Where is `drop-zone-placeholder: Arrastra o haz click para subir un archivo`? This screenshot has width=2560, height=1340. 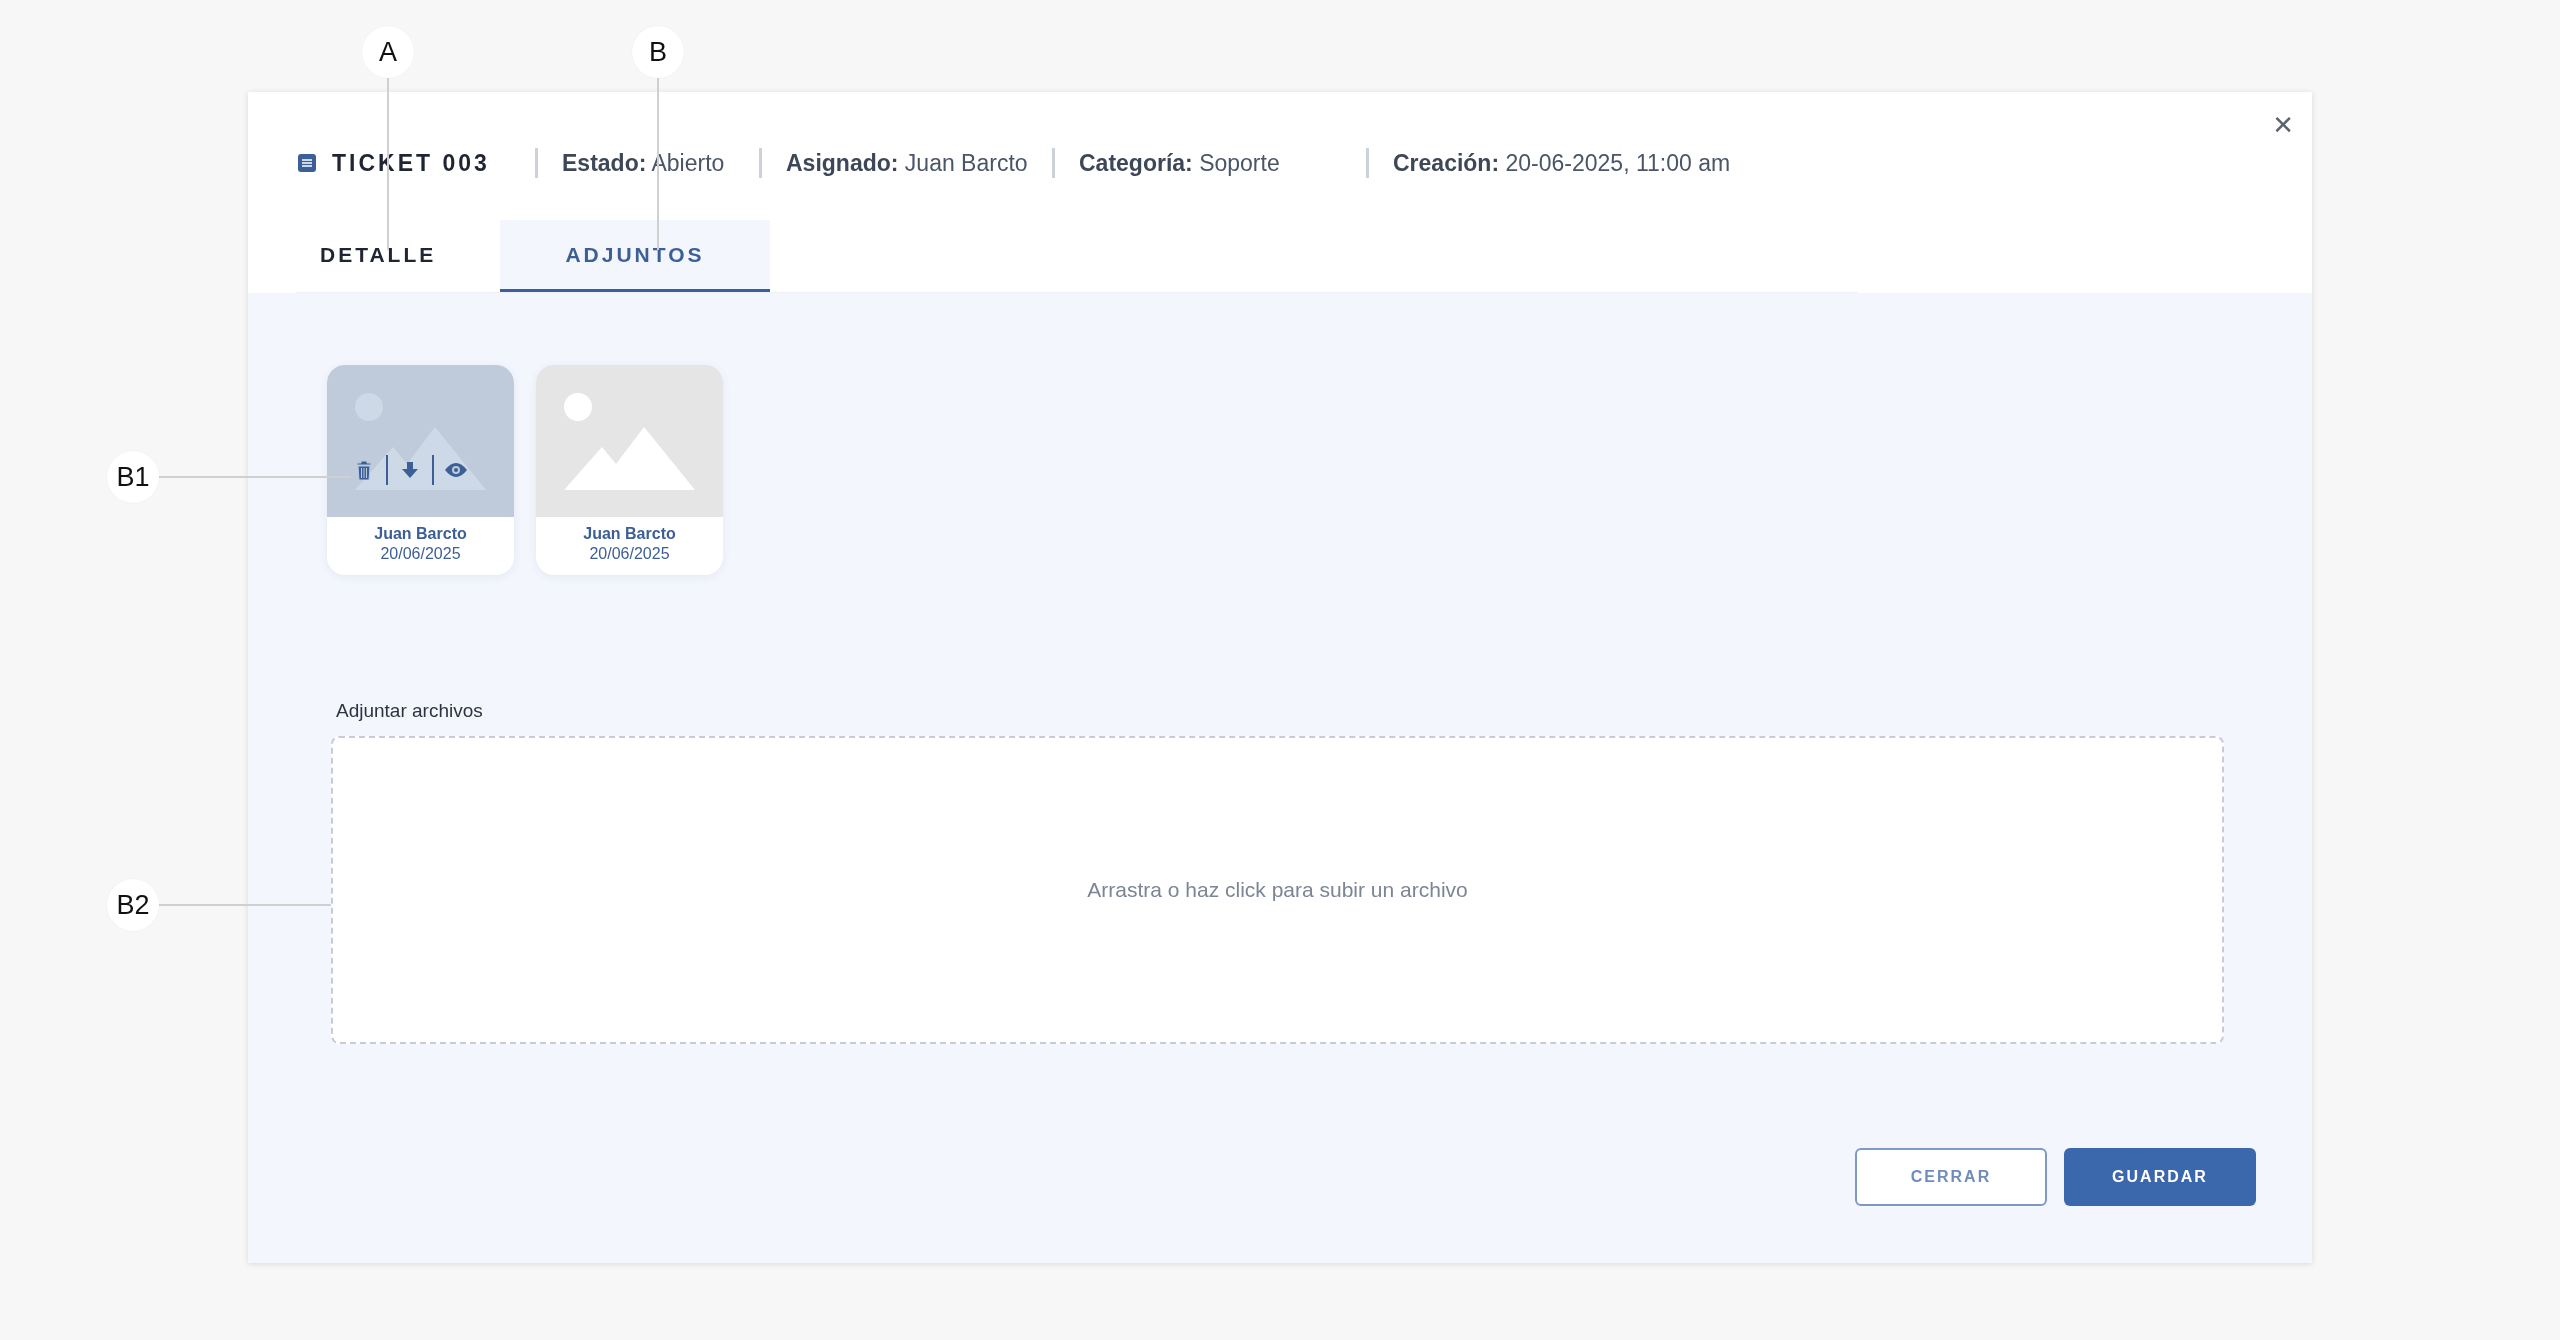
drop-zone-placeholder: Arrastra o haz click para subir un archivo is located at coordinates (1277, 890).